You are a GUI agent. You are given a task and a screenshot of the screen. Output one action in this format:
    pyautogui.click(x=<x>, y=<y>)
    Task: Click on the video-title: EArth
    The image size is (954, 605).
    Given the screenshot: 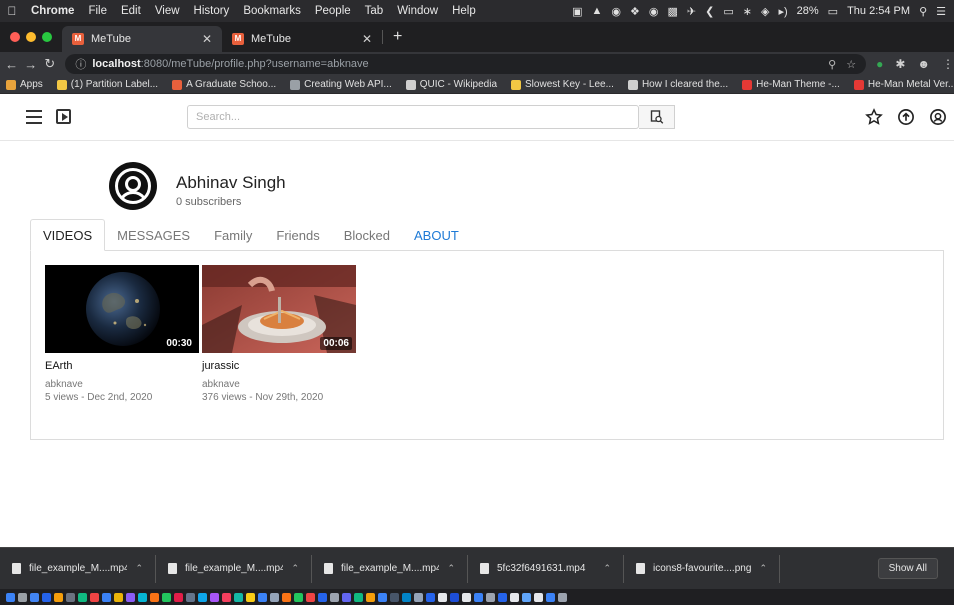 What is the action you would take?
    pyautogui.click(x=122, y=366)
    